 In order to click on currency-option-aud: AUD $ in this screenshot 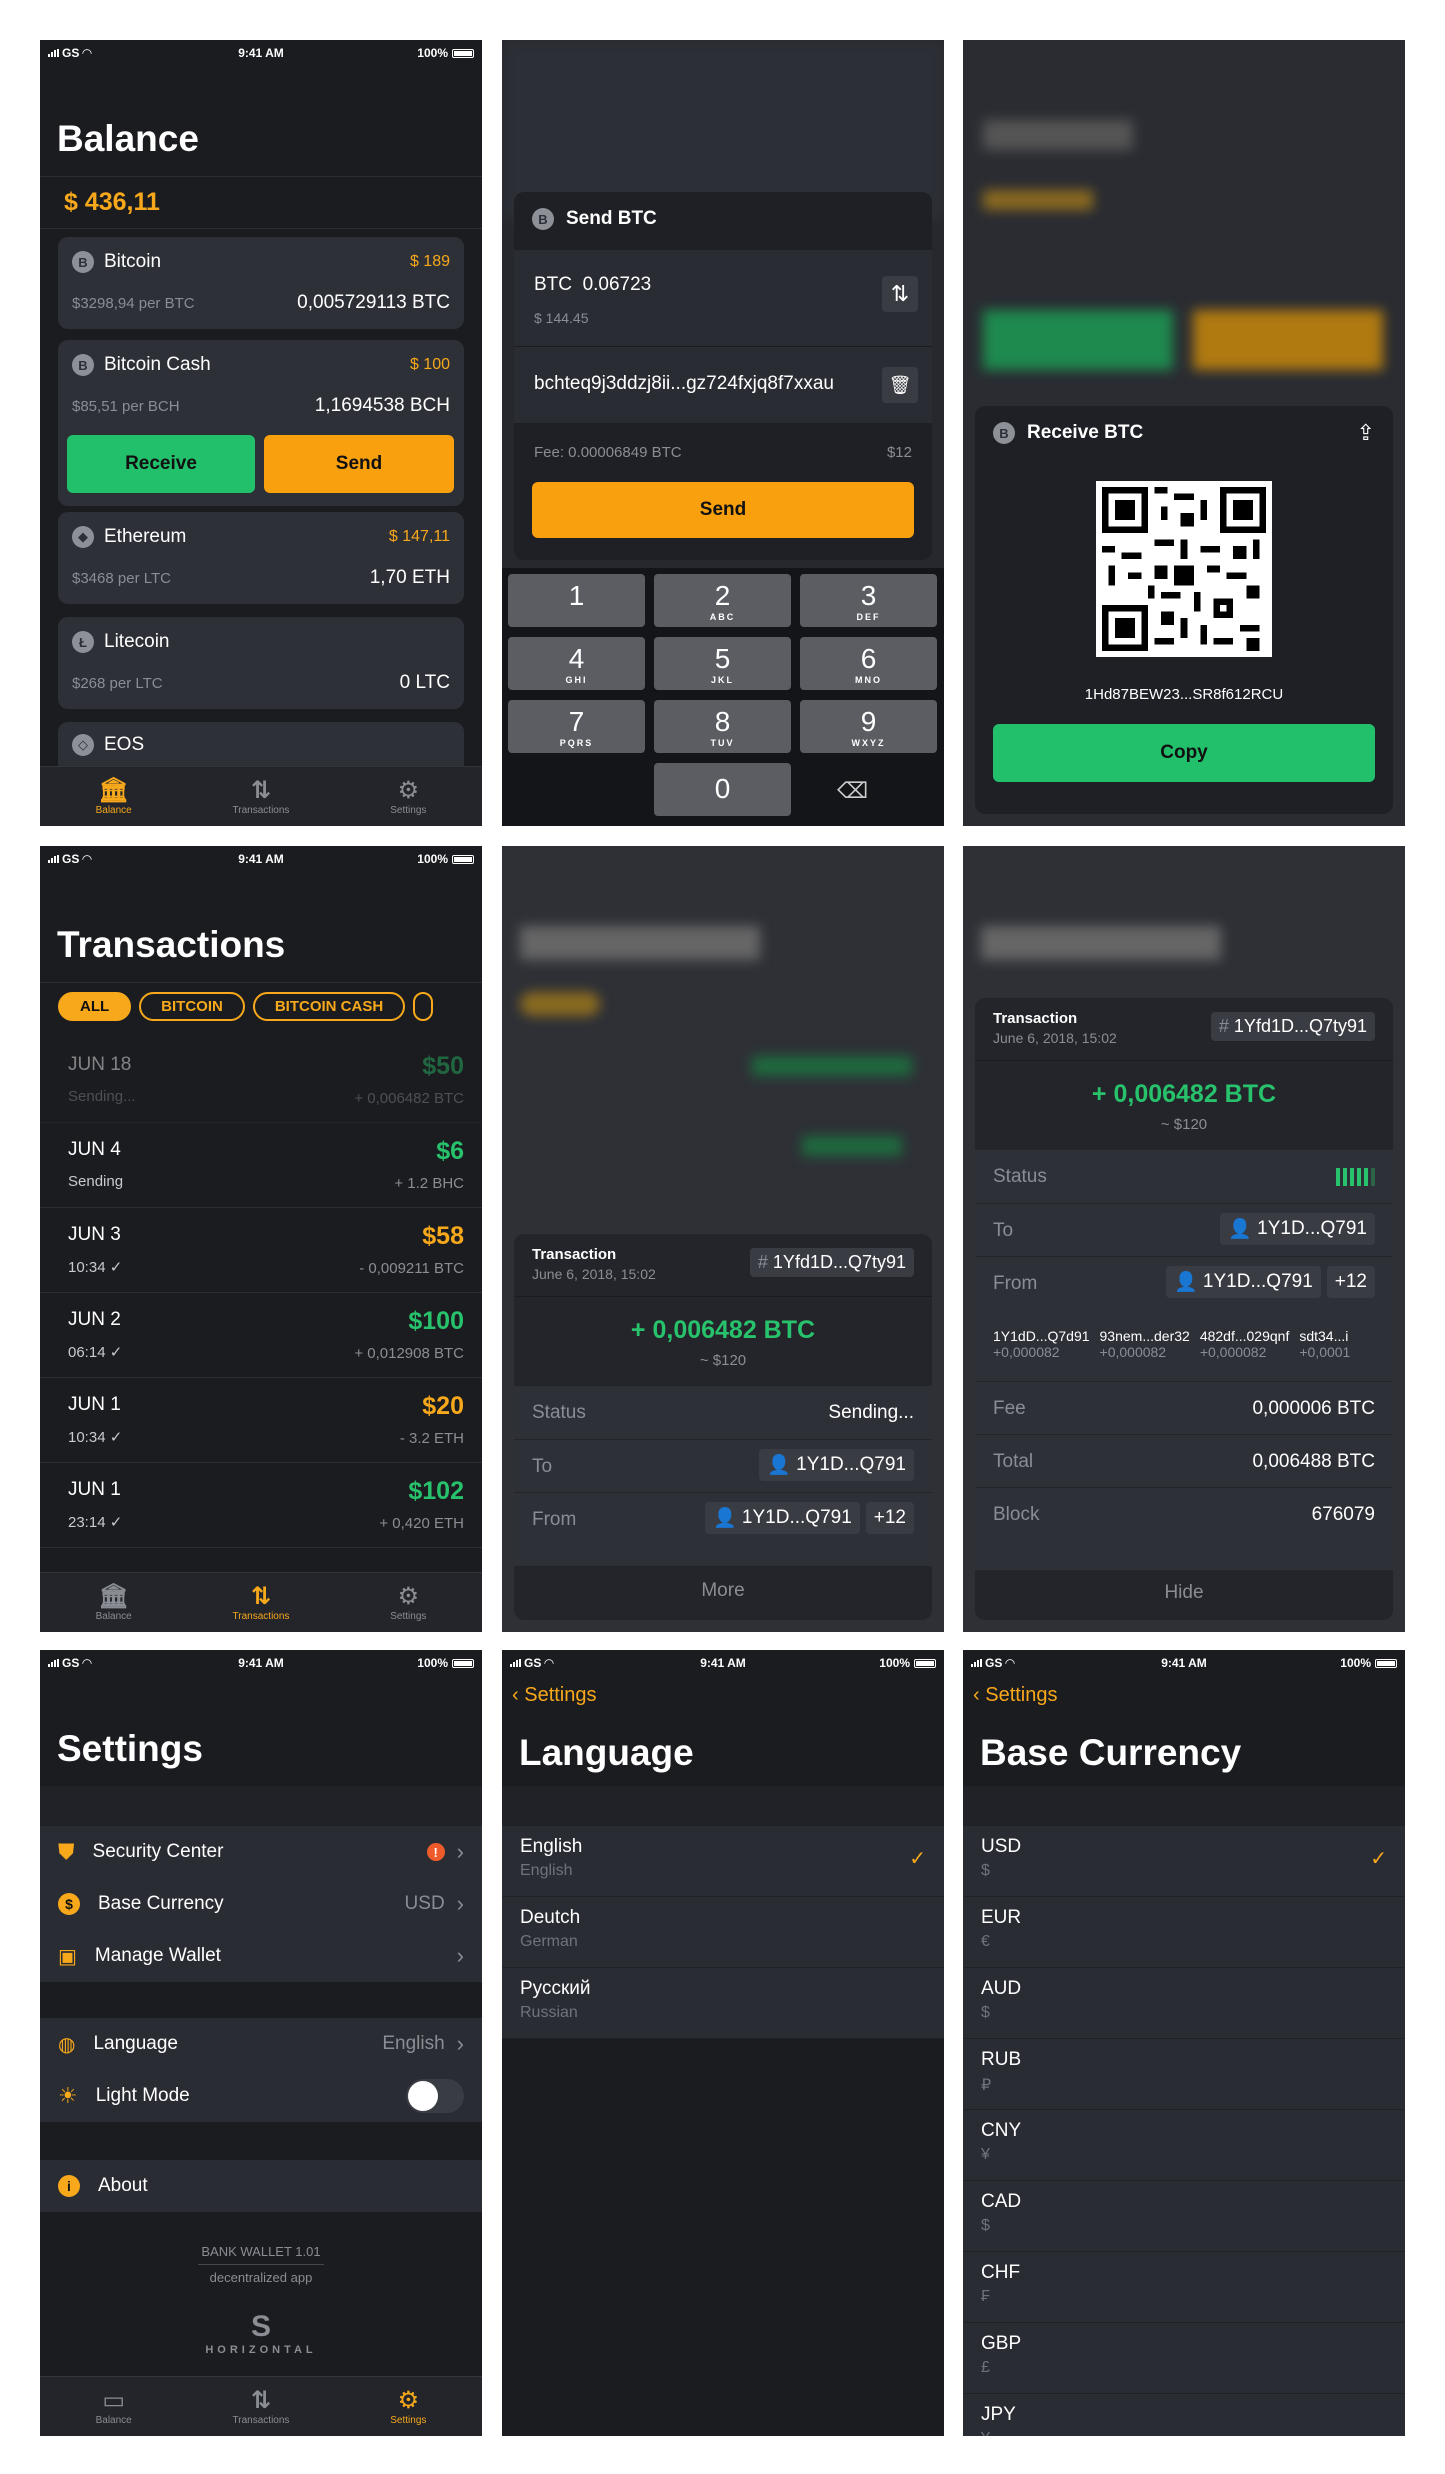, I will do `click(1184, 2003)`.